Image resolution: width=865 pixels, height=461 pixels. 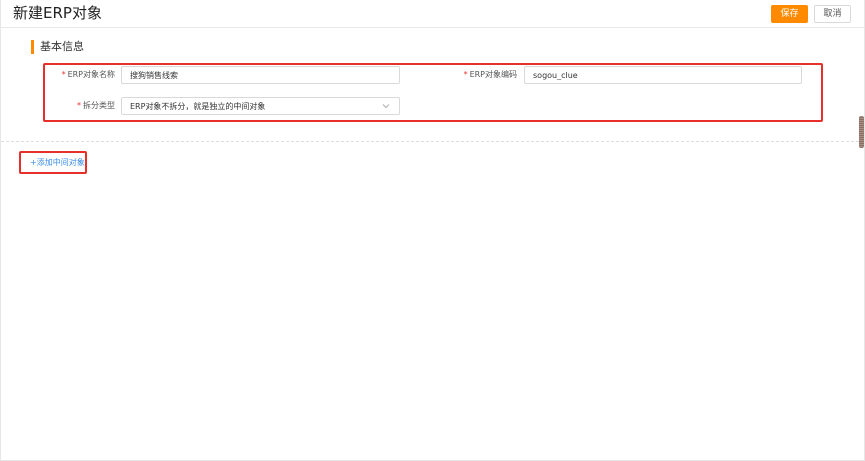 What do you see at coordinates (57, 47) in the screenshot?
I see `section-title-basic-info: 基本信息` at bounding box center [57, 47].